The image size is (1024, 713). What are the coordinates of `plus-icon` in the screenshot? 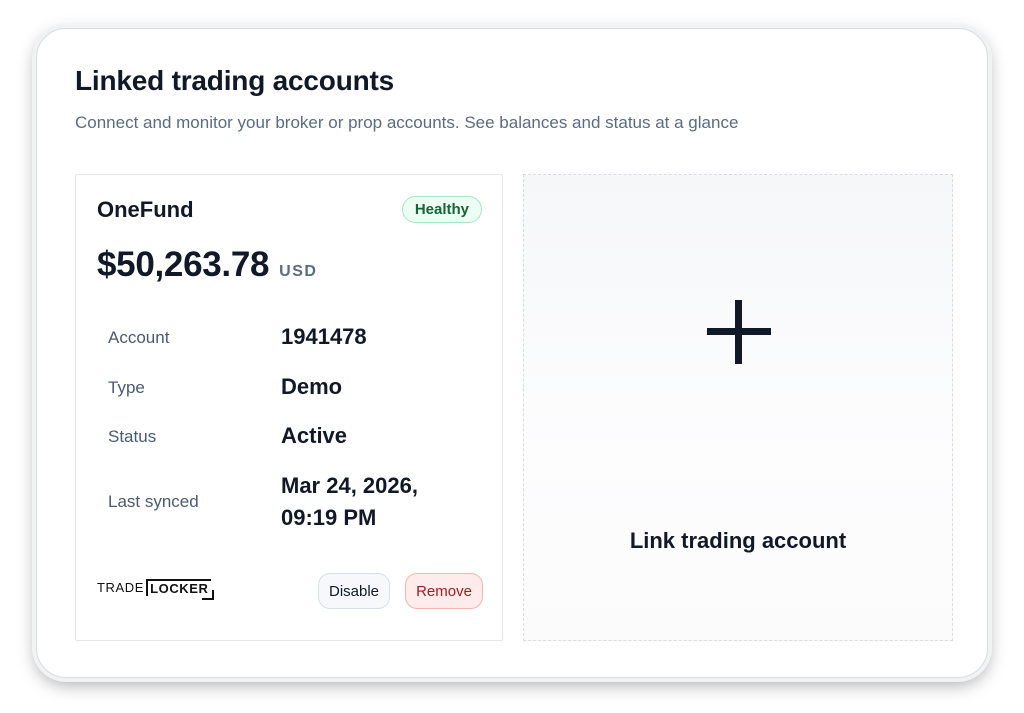 It's located at (739, 332).